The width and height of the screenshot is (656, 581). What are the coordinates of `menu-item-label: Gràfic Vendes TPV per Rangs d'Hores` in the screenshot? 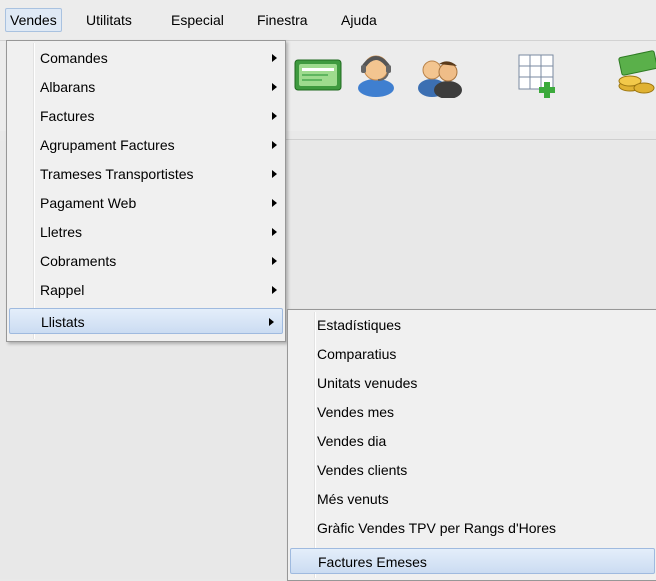 It's located at (436, 528).